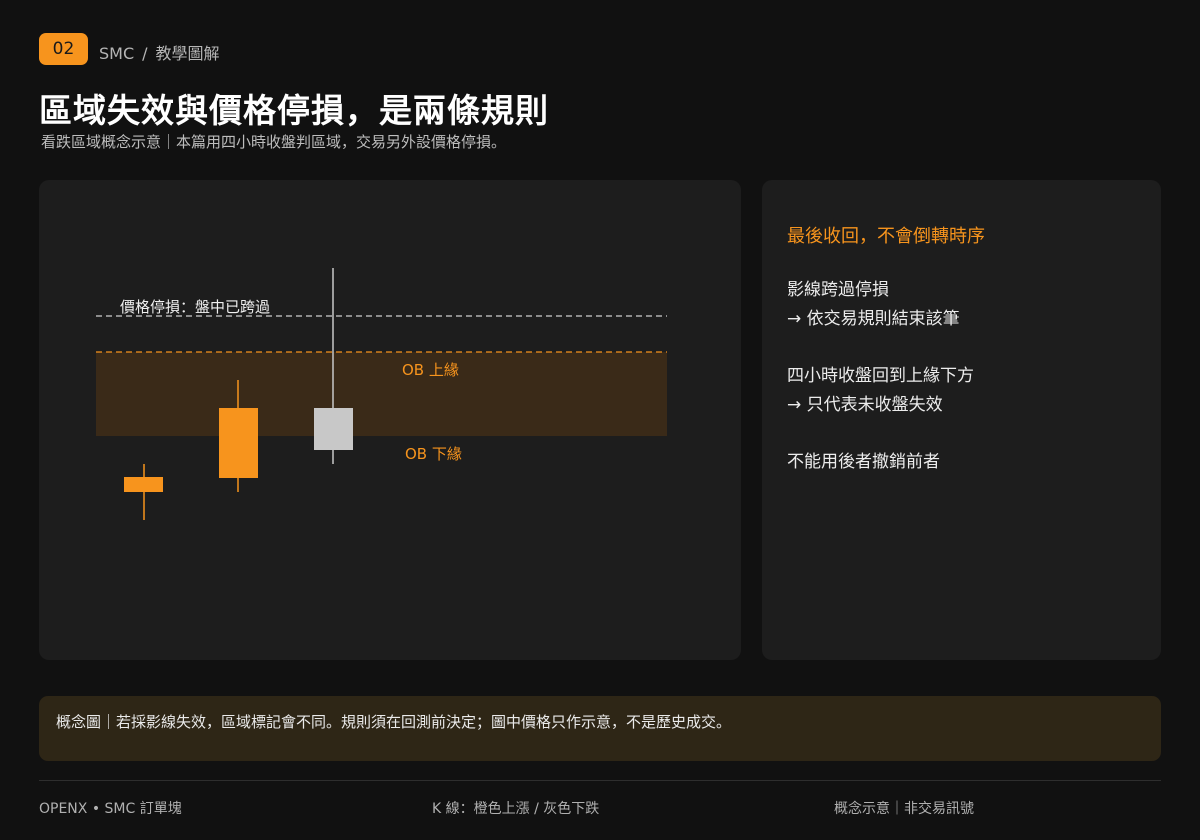 Image resolution: width=1200 pixels, height=840 pixels. What do you see at coordinates (294, 110) in the screenshot?
I see `page-title: 區域失效與價格停損，是兩條規則` at bounding box center [294, 110].